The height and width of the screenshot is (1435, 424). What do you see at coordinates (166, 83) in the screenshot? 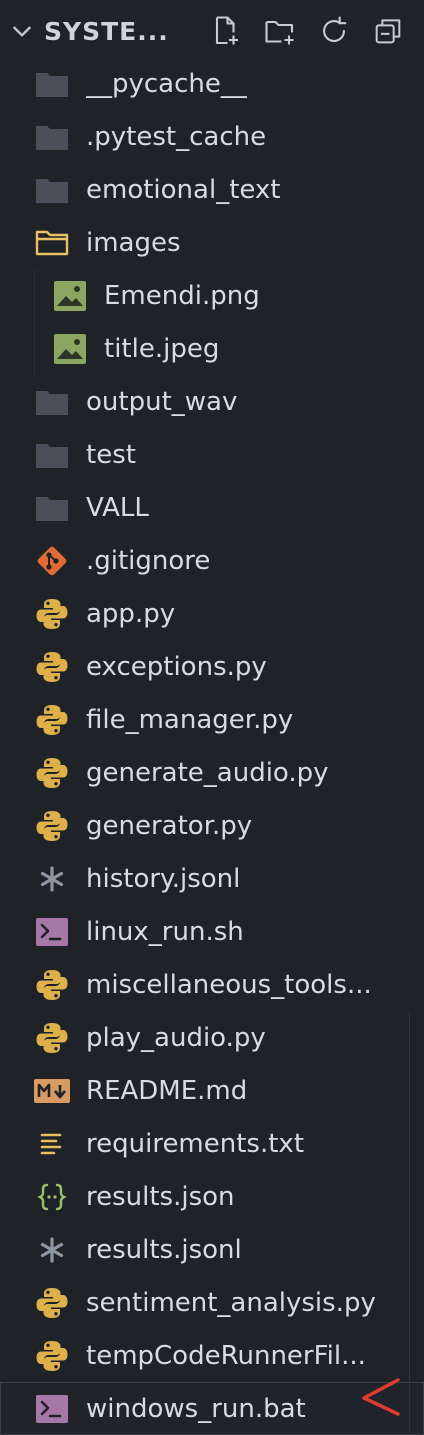
I see `file-tree-item-label: __pycache__` at bounding box center [166, 83].